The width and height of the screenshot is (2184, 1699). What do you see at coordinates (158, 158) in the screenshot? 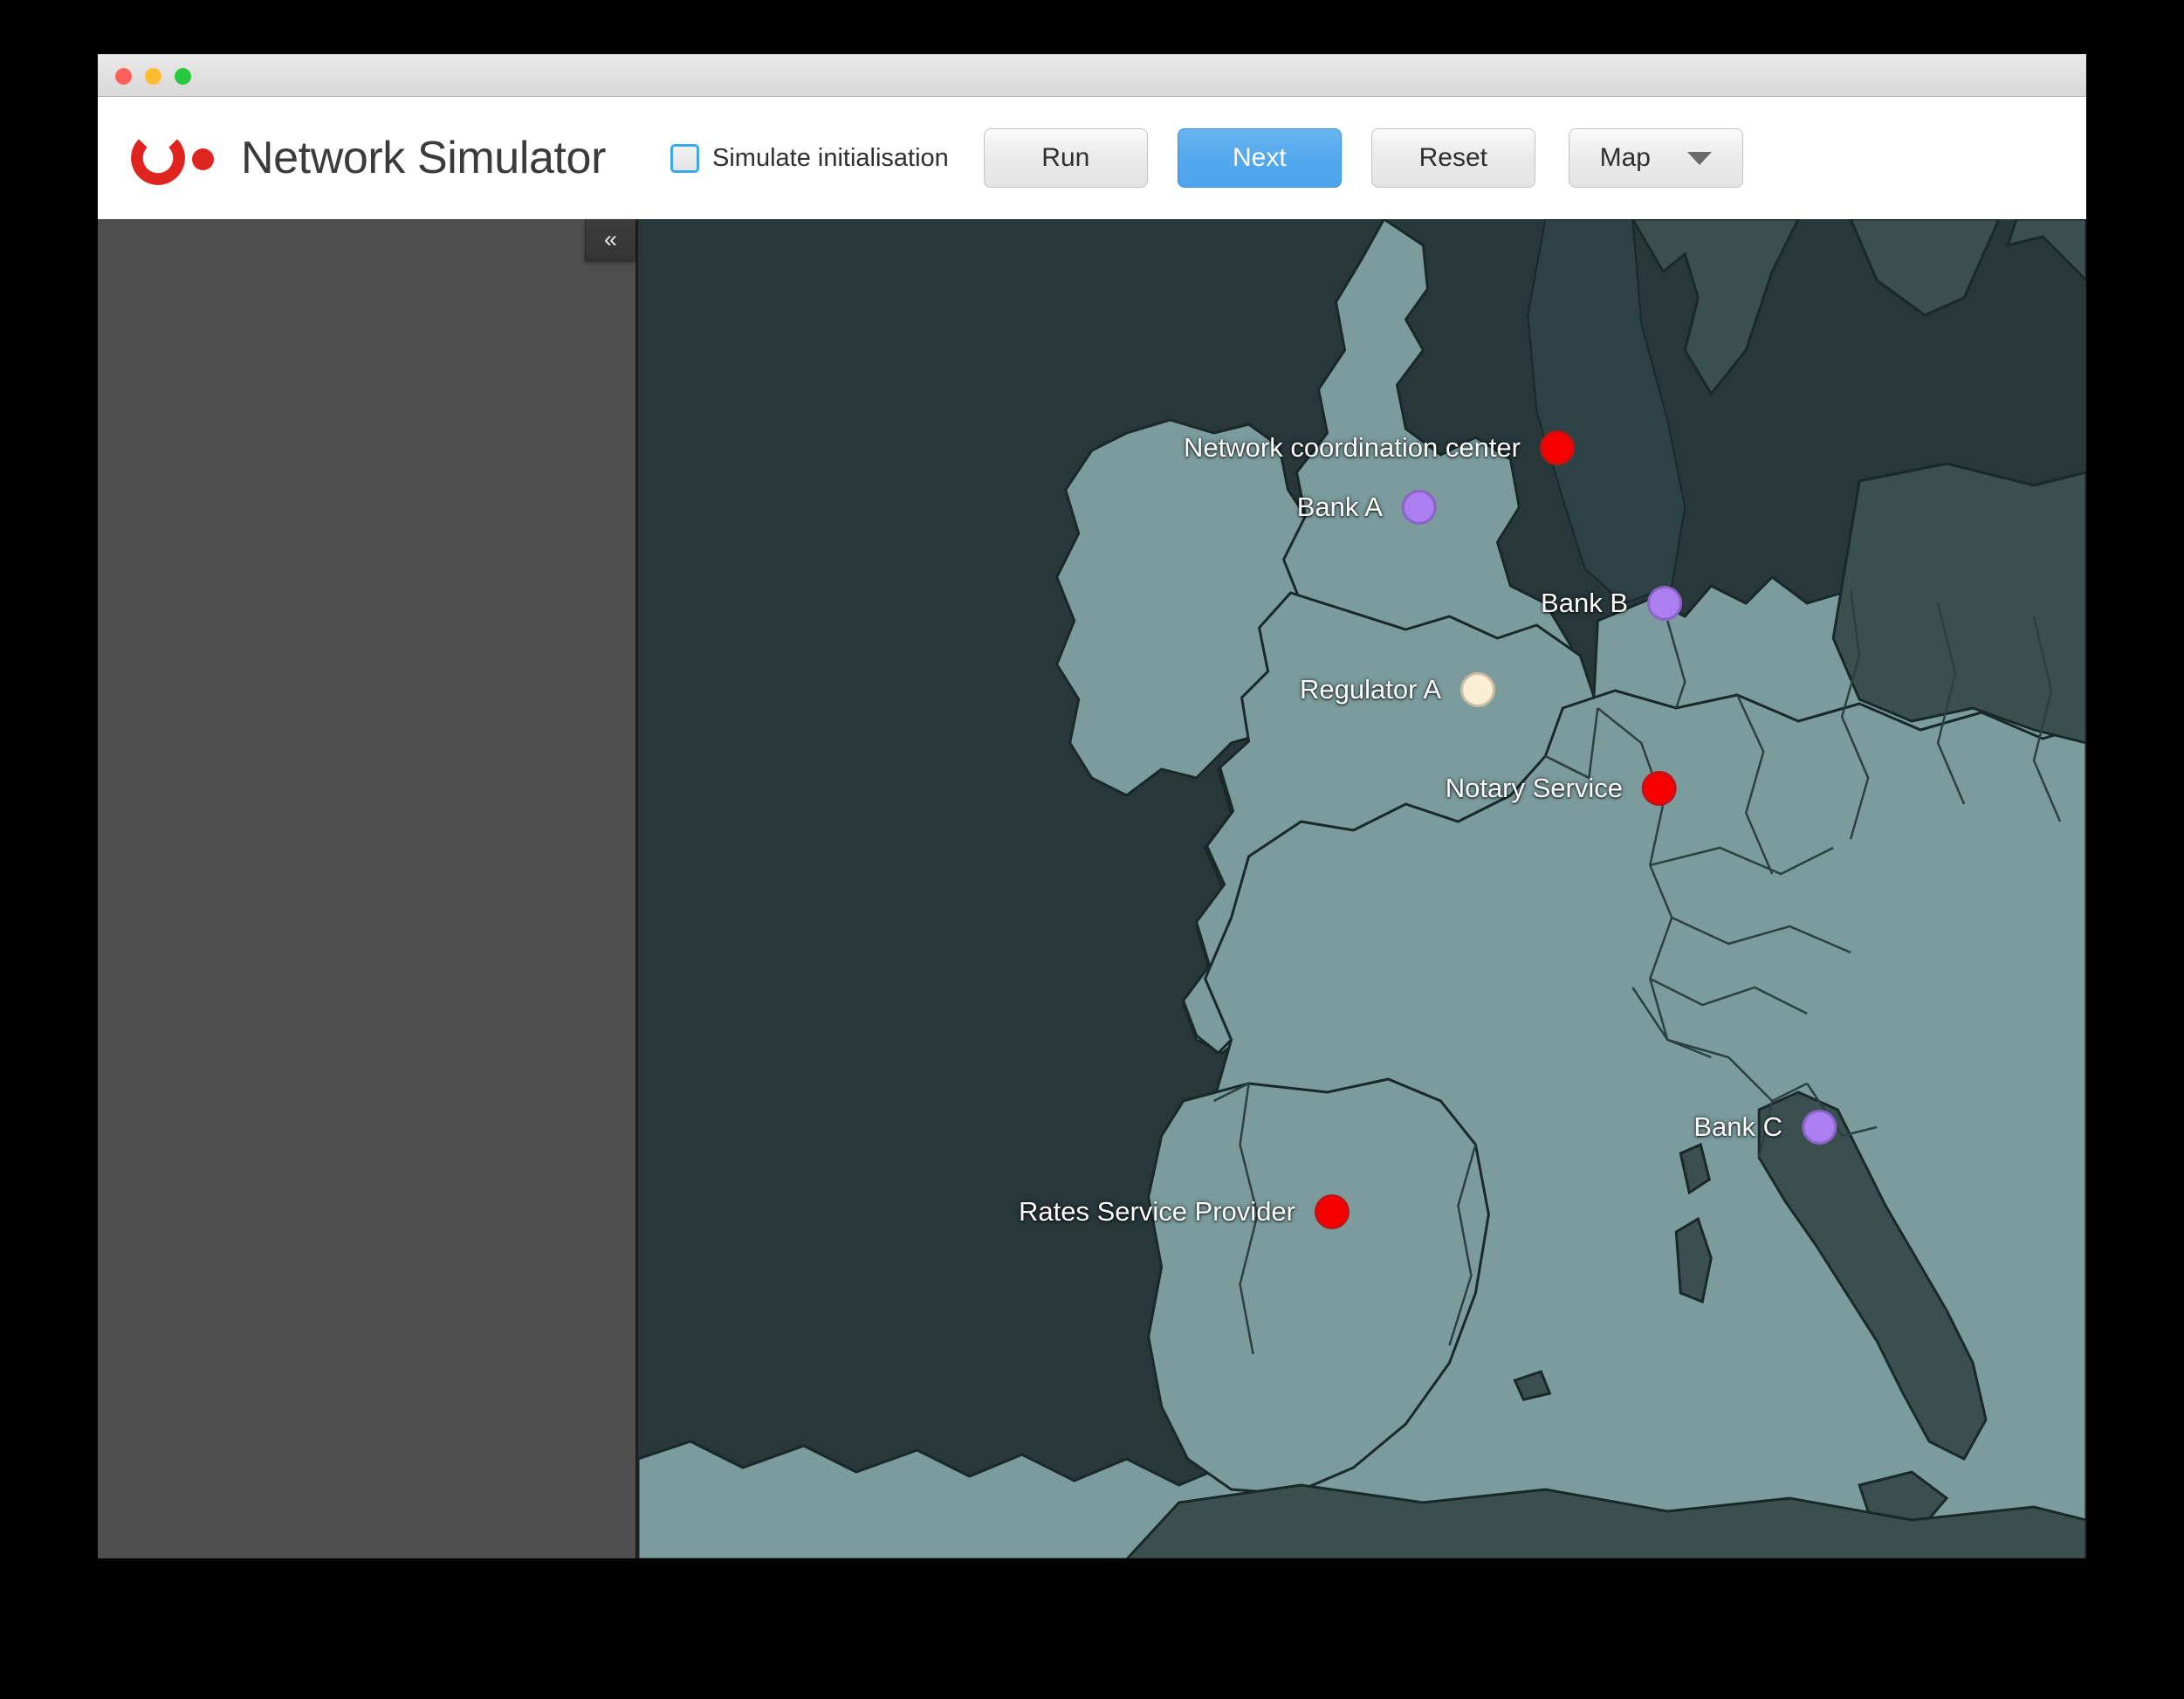
I see `logo-c-shape` at bounding box center [158, 158].